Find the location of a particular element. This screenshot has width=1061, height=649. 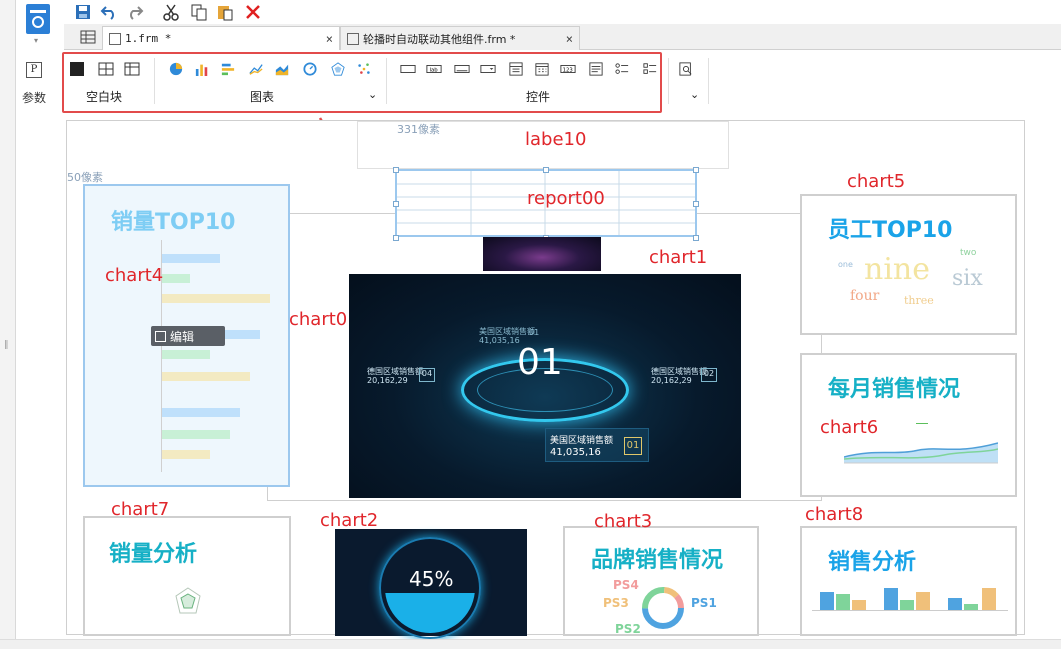

collapse-handle: ‖ is located at coordinates (6, 345).